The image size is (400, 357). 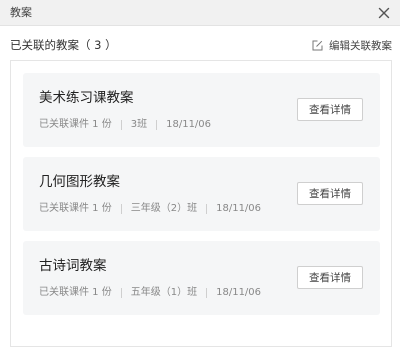 I want to click on class-name: 3班, so click(x=139, y=124).